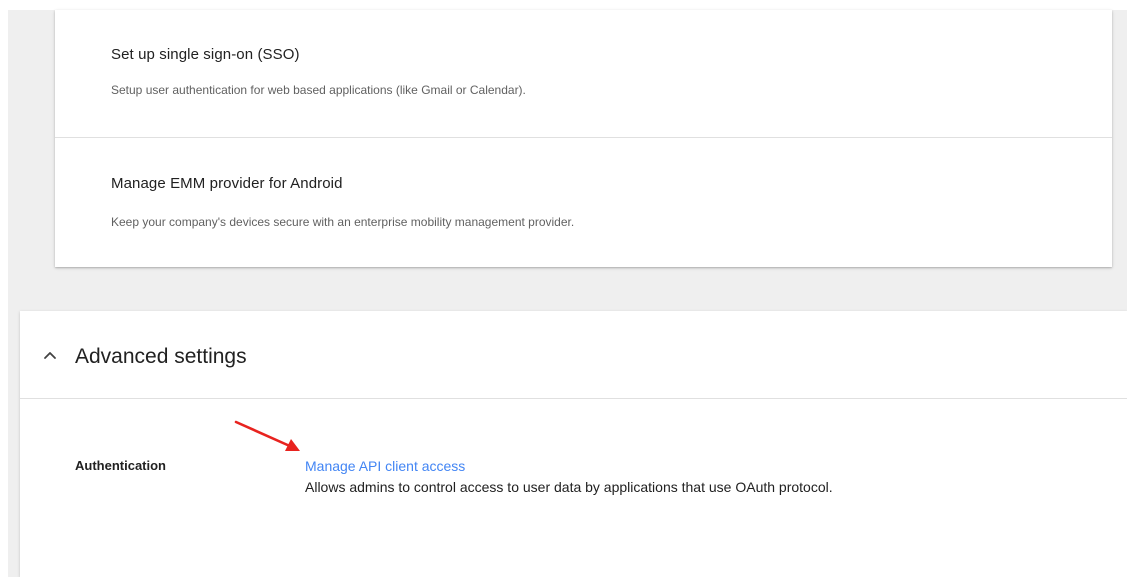 The image size is (1127, 577). Describe the element at coordinates (205, 54) in the screenshot. I see `sso-title: Set up single sign-on (SSO)` at that location.